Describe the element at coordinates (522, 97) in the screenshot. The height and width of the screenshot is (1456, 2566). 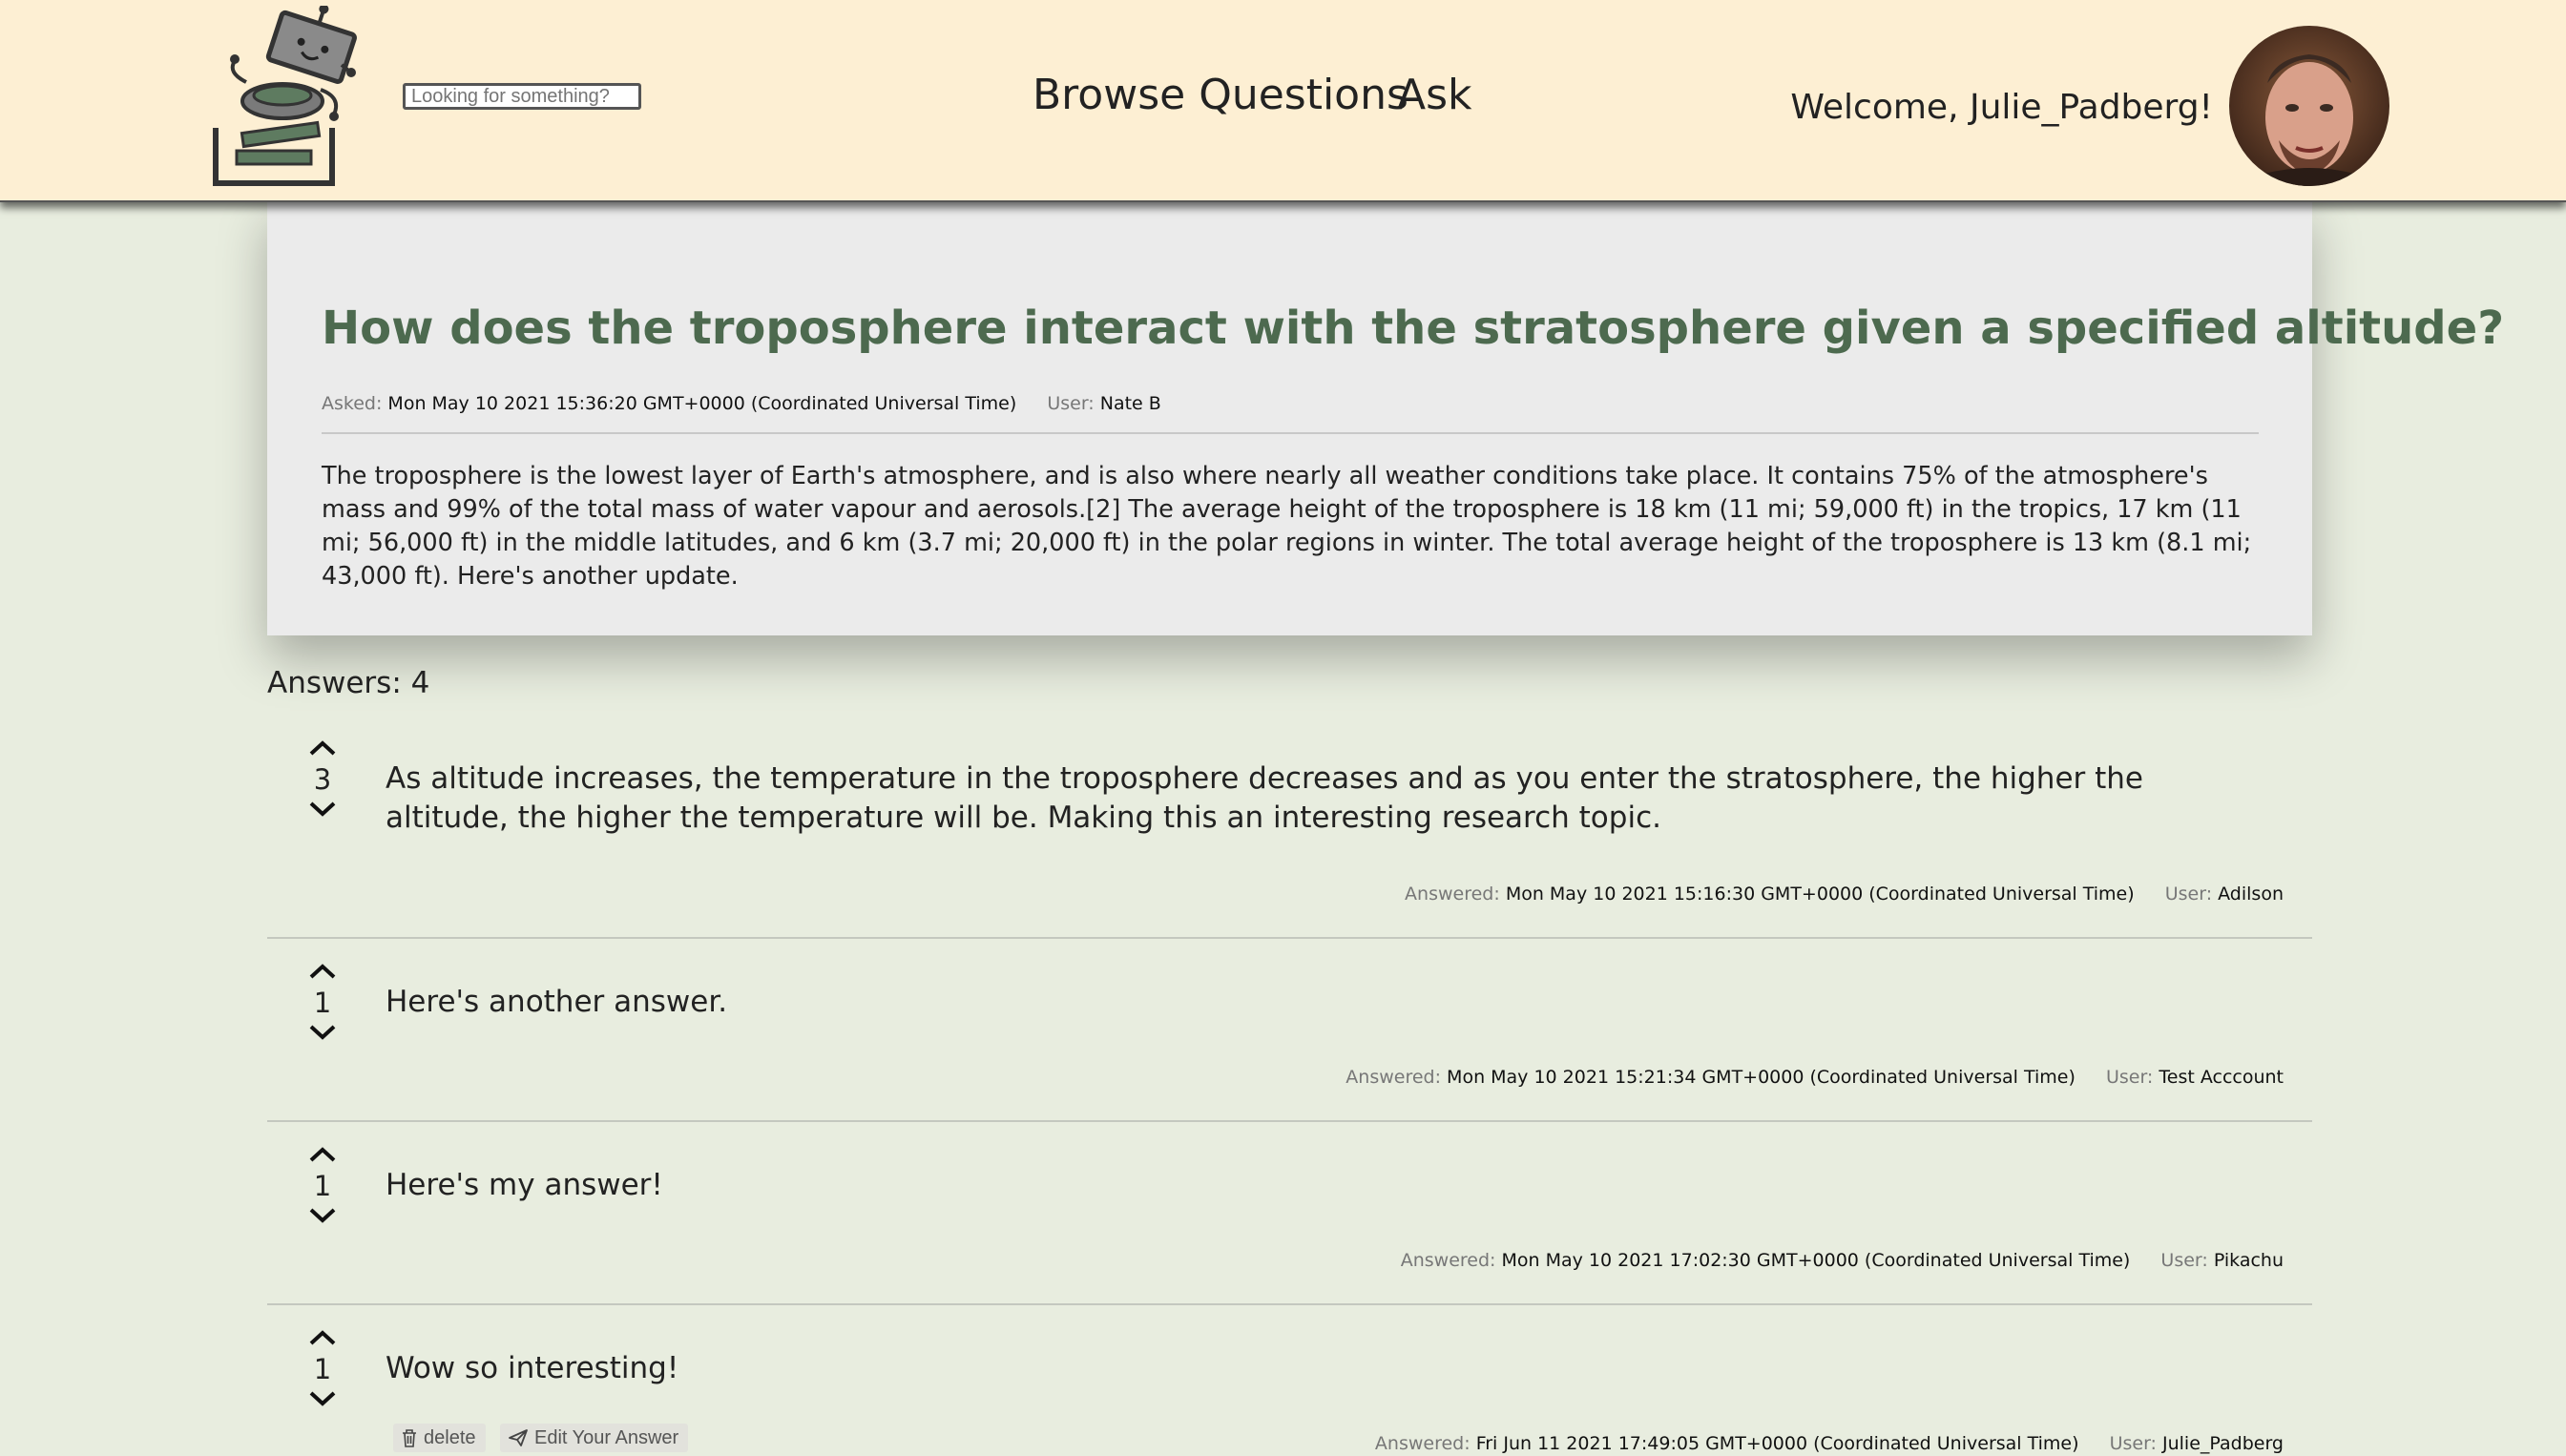
I see `search-input` at that location.